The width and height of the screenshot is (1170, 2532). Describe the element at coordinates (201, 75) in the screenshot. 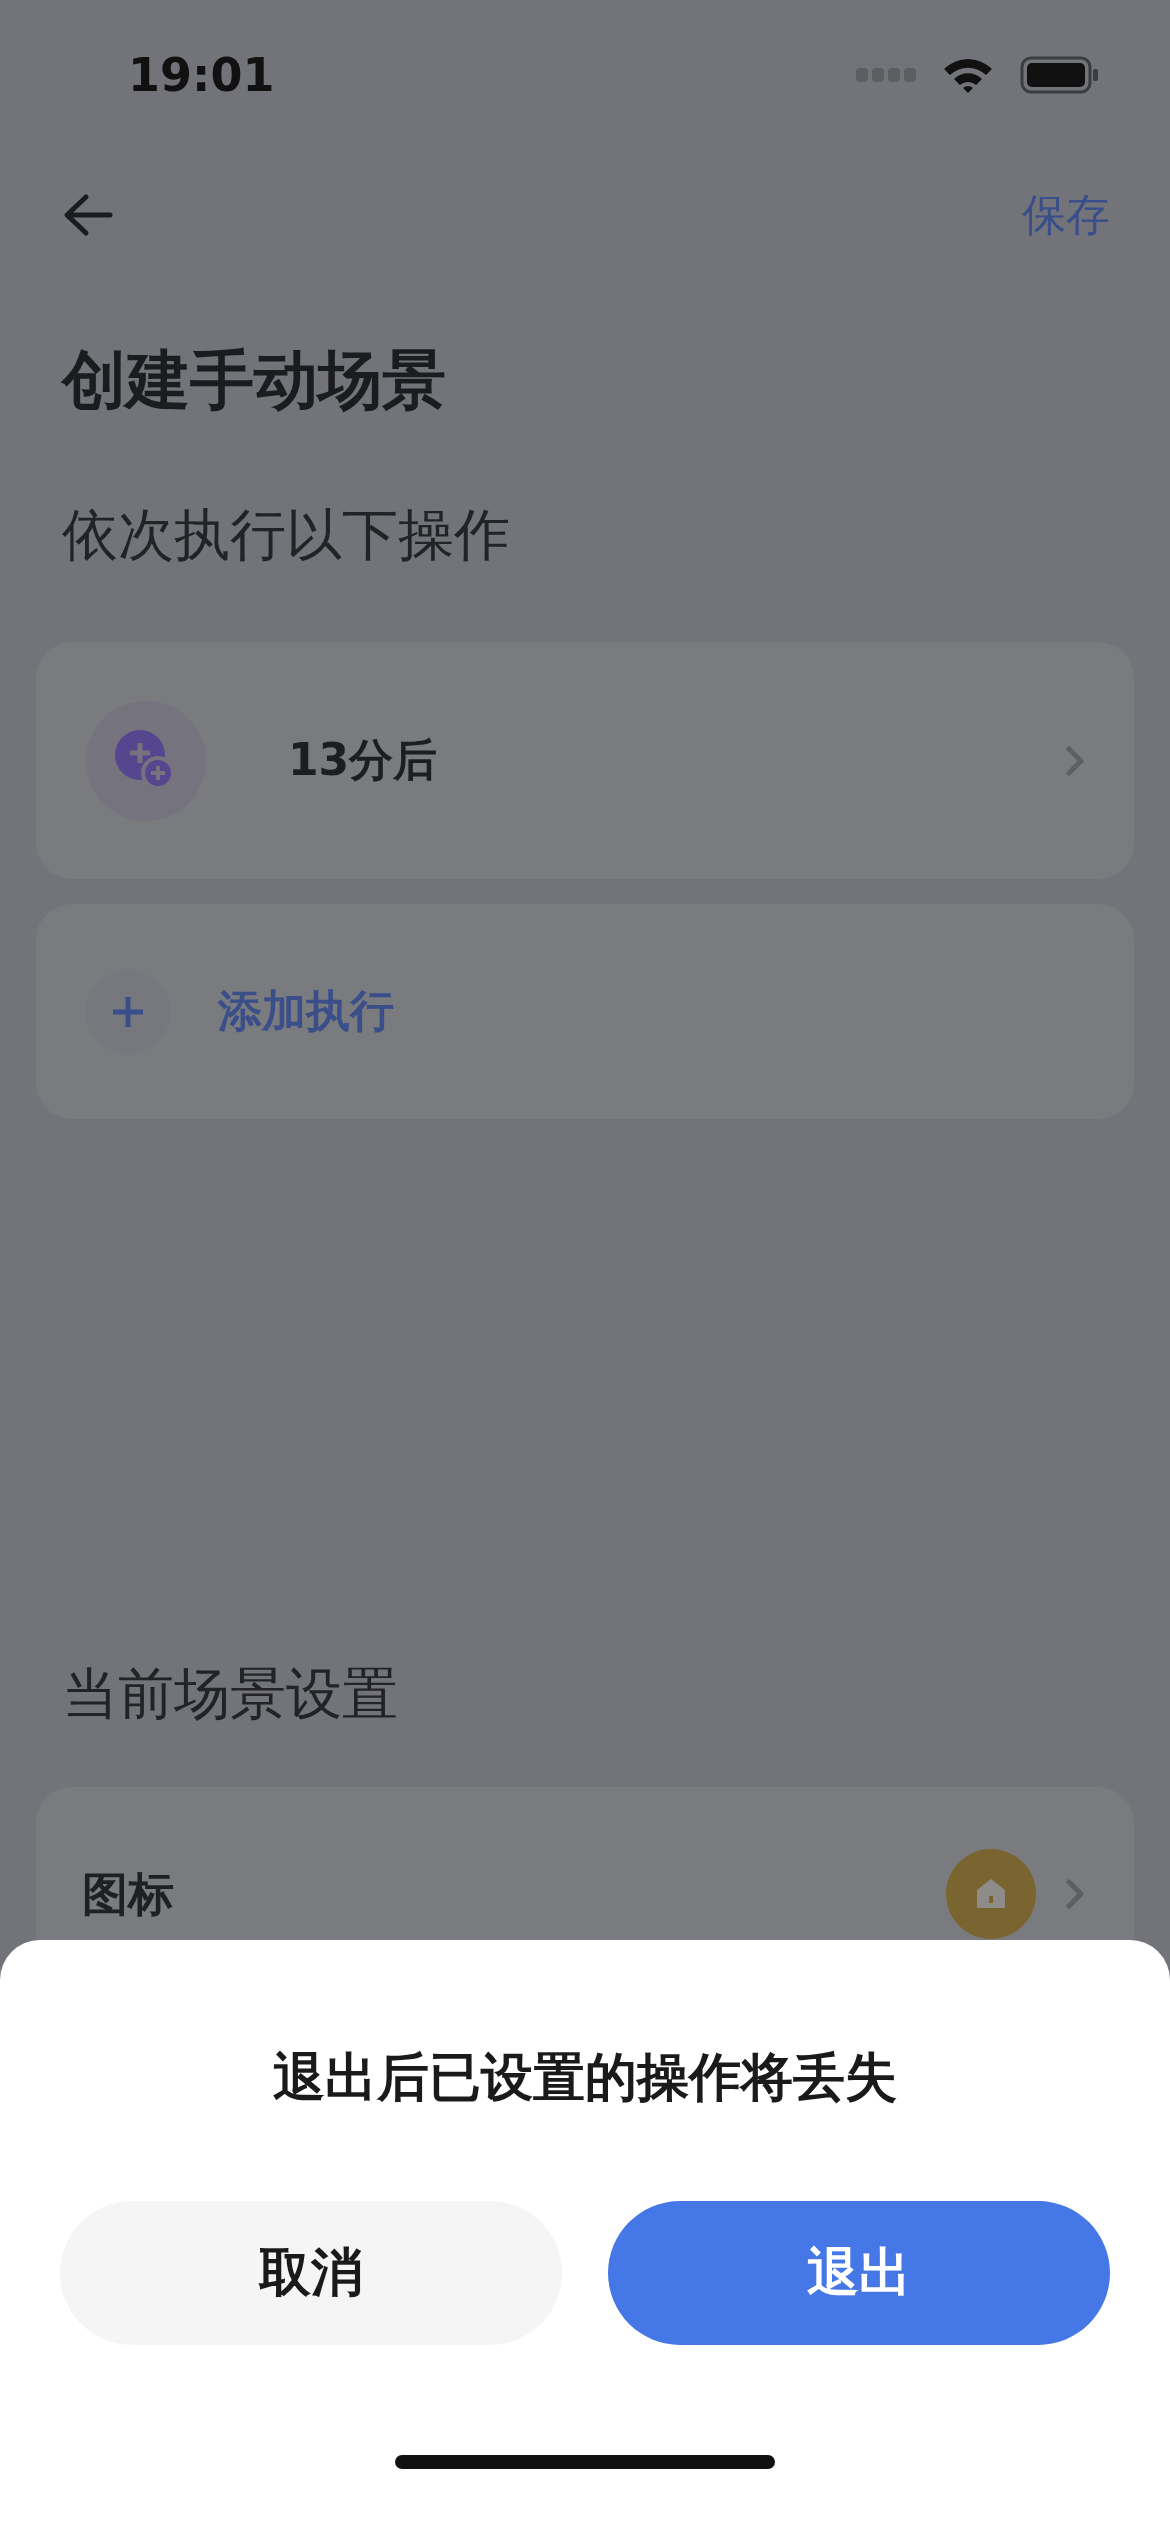

I see `status-time: 19:01` at that location.